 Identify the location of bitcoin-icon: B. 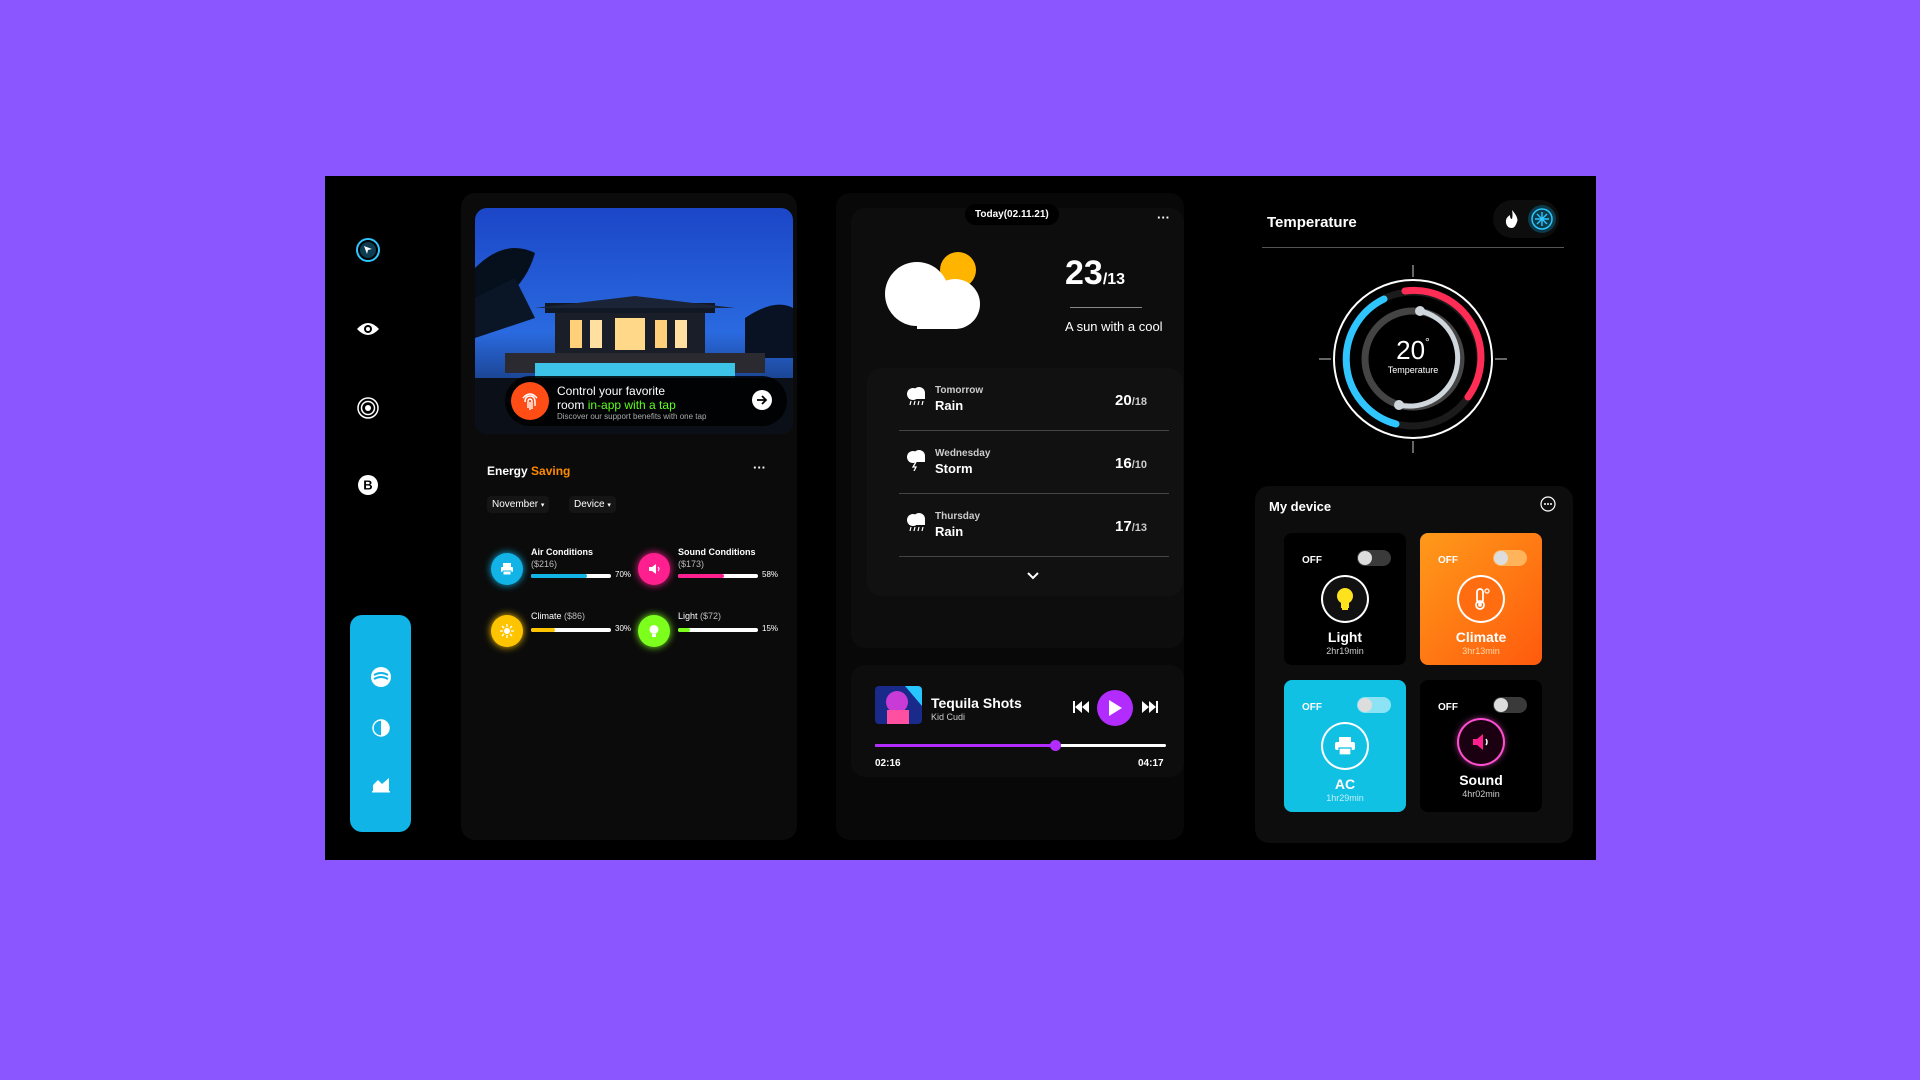
(368, 485).